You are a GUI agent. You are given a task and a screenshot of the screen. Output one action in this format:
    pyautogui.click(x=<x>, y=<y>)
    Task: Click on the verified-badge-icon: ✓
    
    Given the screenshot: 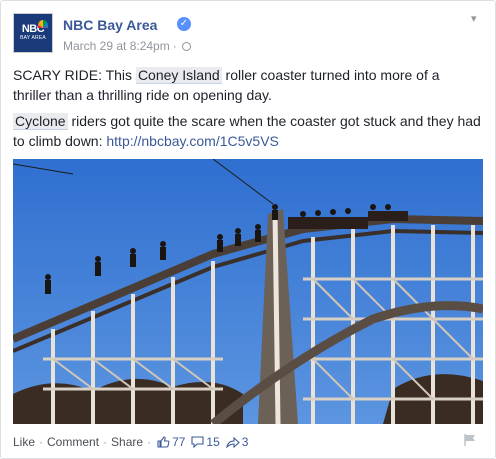 What is the action you would take?
    pyautogui.click(x=184, y=24)
    